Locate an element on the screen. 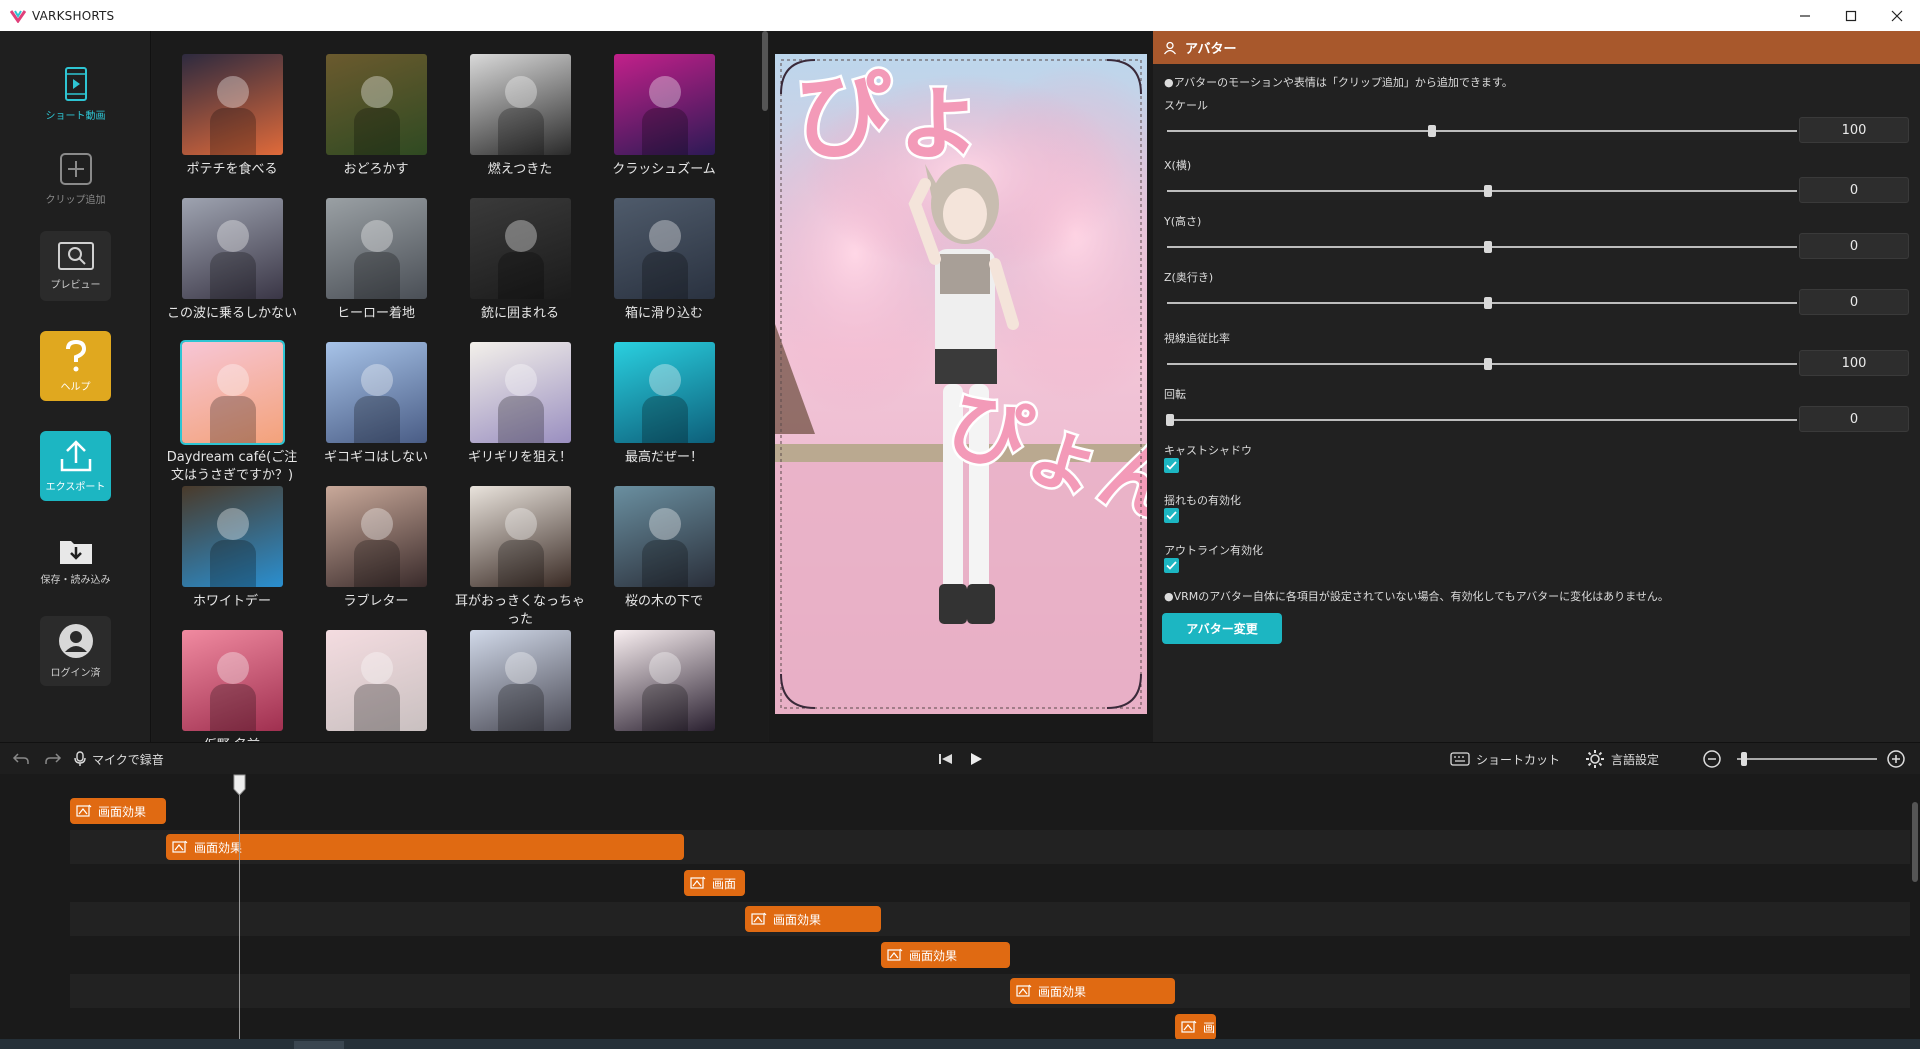  play-button is located at coordinates (976, 759).